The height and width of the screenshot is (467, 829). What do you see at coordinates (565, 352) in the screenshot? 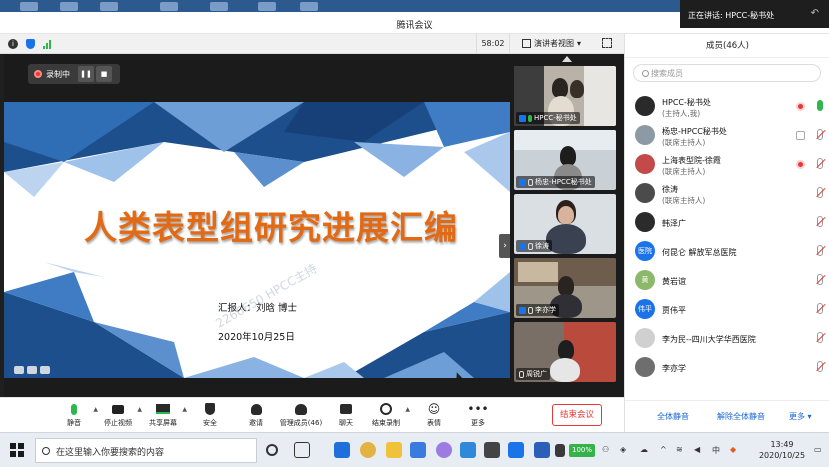
I see `video-thumbnail: 周锐广` at bounding box center [565, 352].